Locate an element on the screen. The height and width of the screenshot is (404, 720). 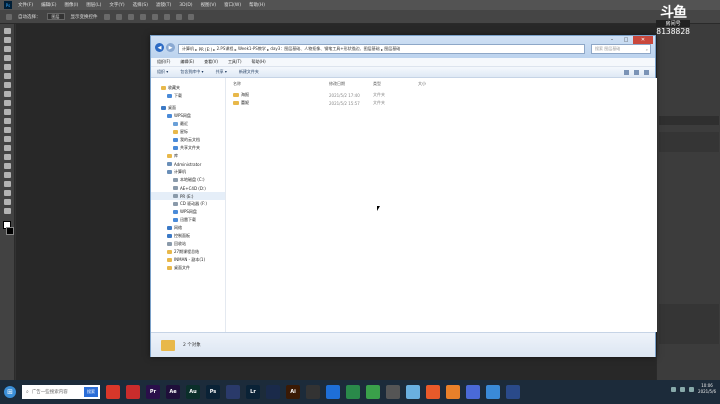
blur-tool-icon is located at coordinates (7, 139).